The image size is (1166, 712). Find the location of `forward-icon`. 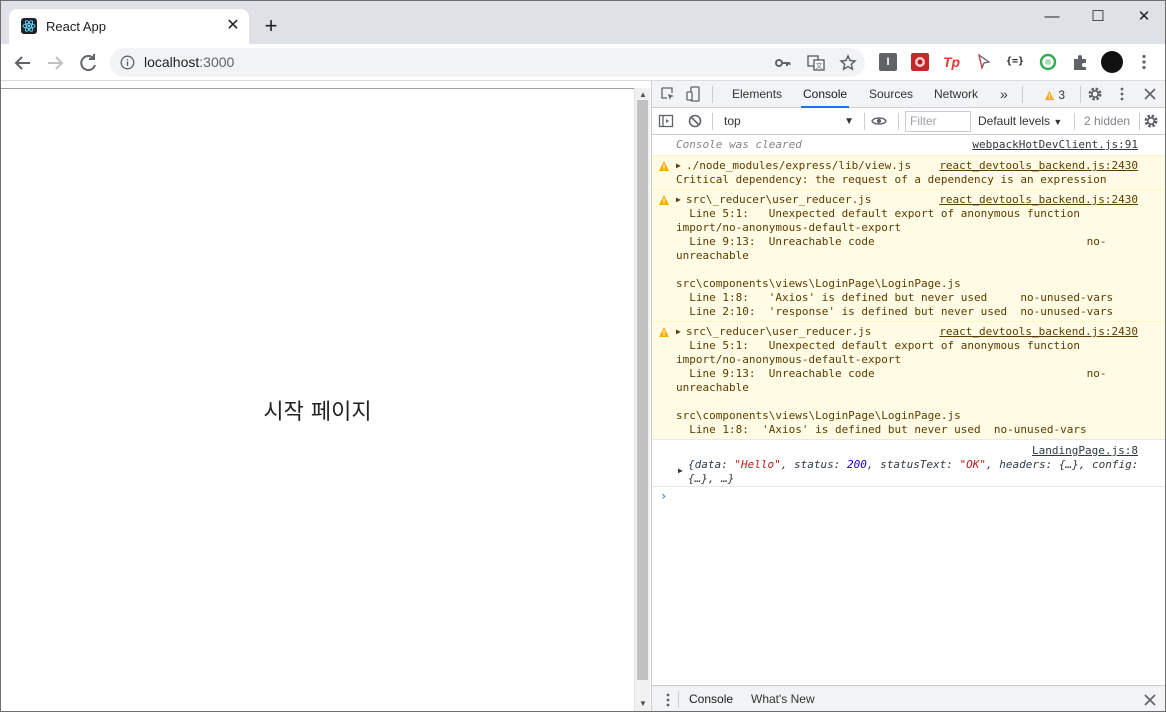

forward-icon is located at coordinates (55, 63).